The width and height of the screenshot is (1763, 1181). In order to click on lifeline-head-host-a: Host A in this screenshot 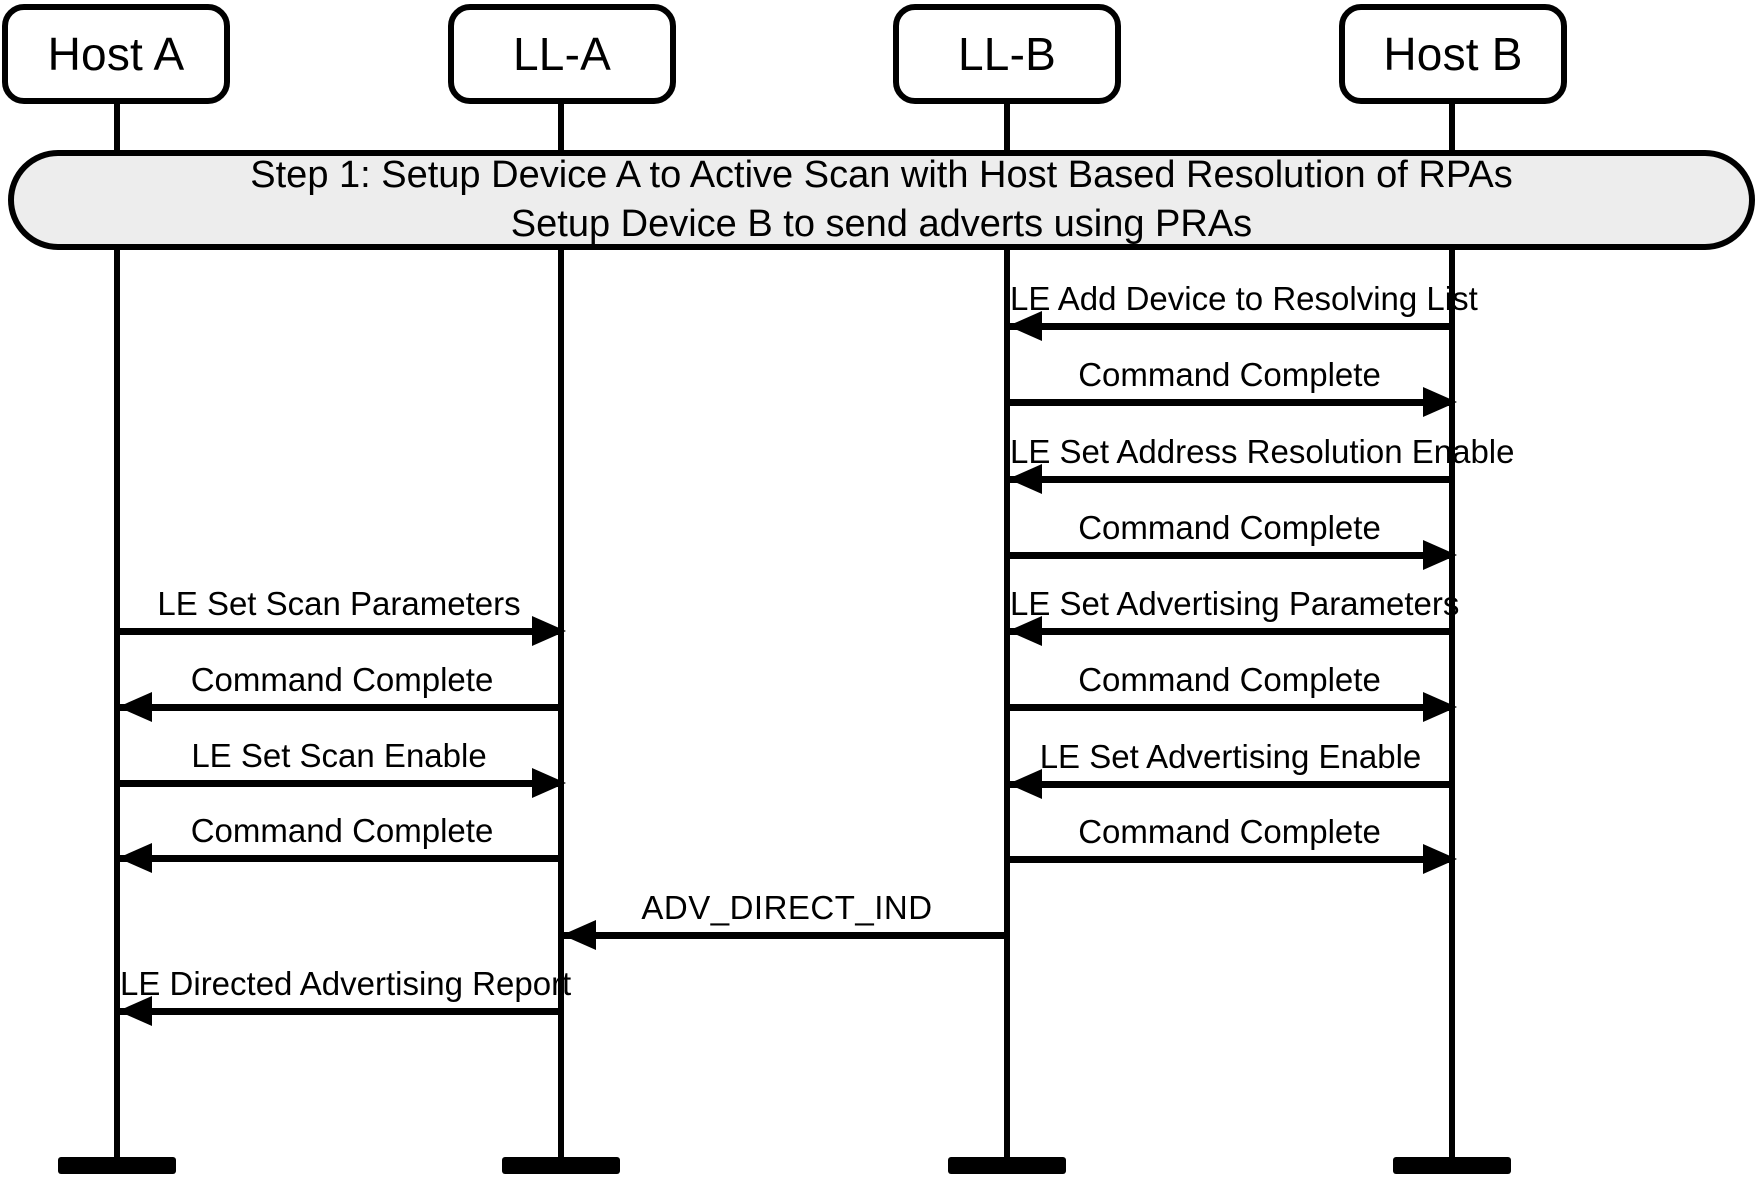, I will do `click(116, 54)`.